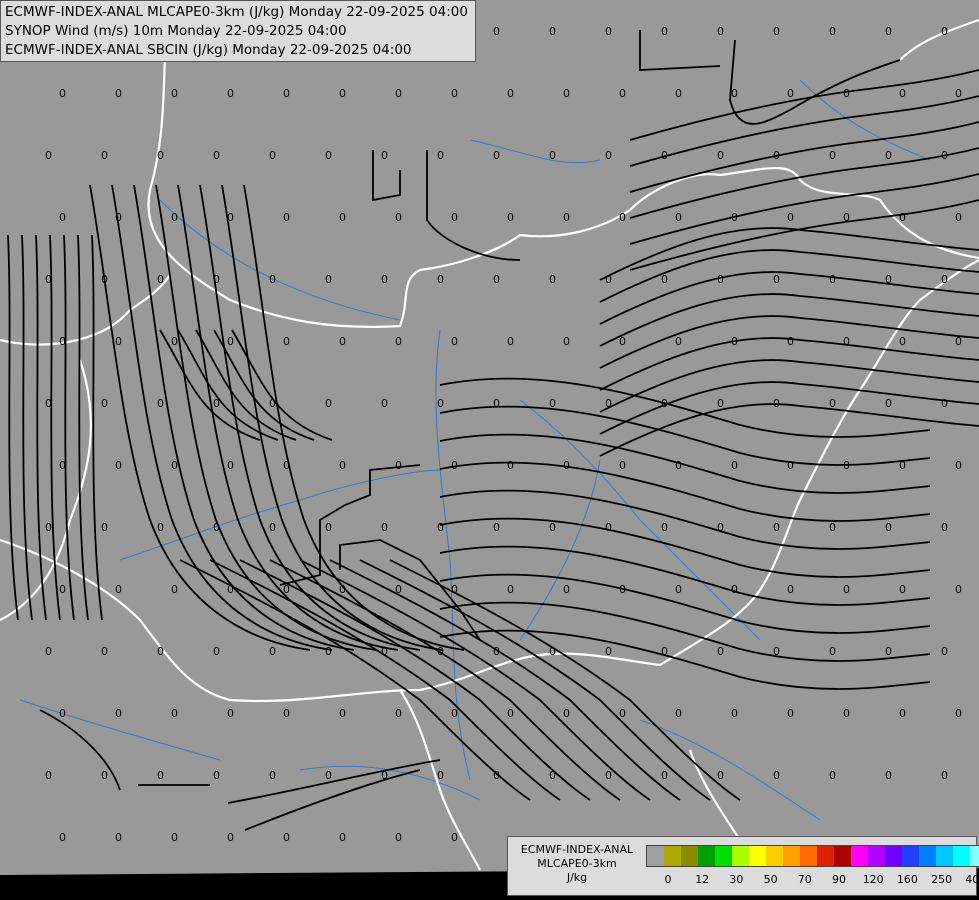 This screenshot has width=979, height=900. Describe the element at coordinates (907, 879) in the screenshot. I see `legend-tick-label: 160` at that location.